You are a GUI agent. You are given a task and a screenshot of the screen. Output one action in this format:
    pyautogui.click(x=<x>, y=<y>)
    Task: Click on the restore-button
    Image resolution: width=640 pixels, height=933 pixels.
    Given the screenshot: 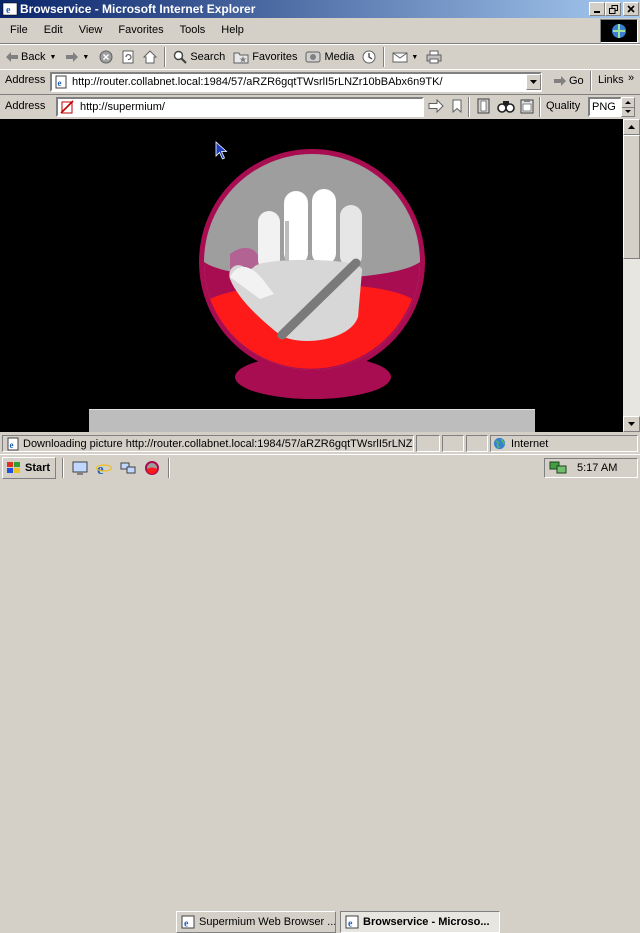 What is the action you would take?
    pyautogui.click(x=613, y=9)
    